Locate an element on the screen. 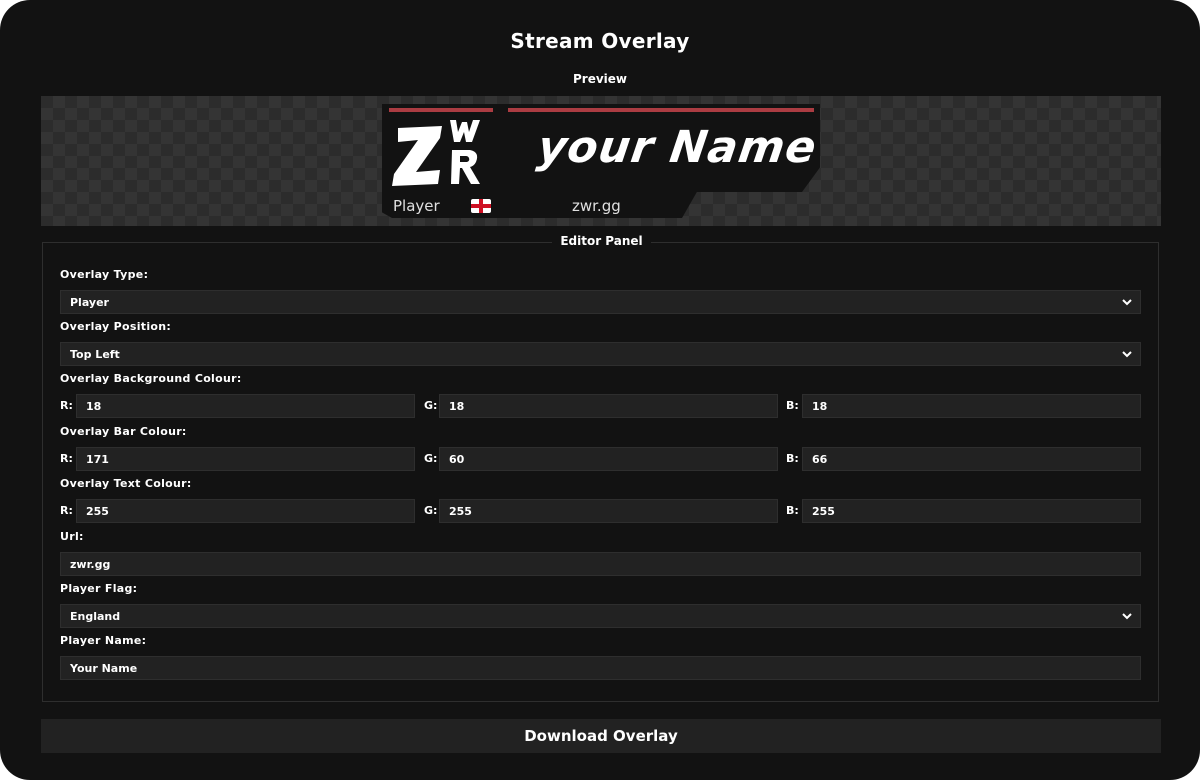  bar-colour-label: Overlay Bar Colour: is located at coordinates (123, 431).